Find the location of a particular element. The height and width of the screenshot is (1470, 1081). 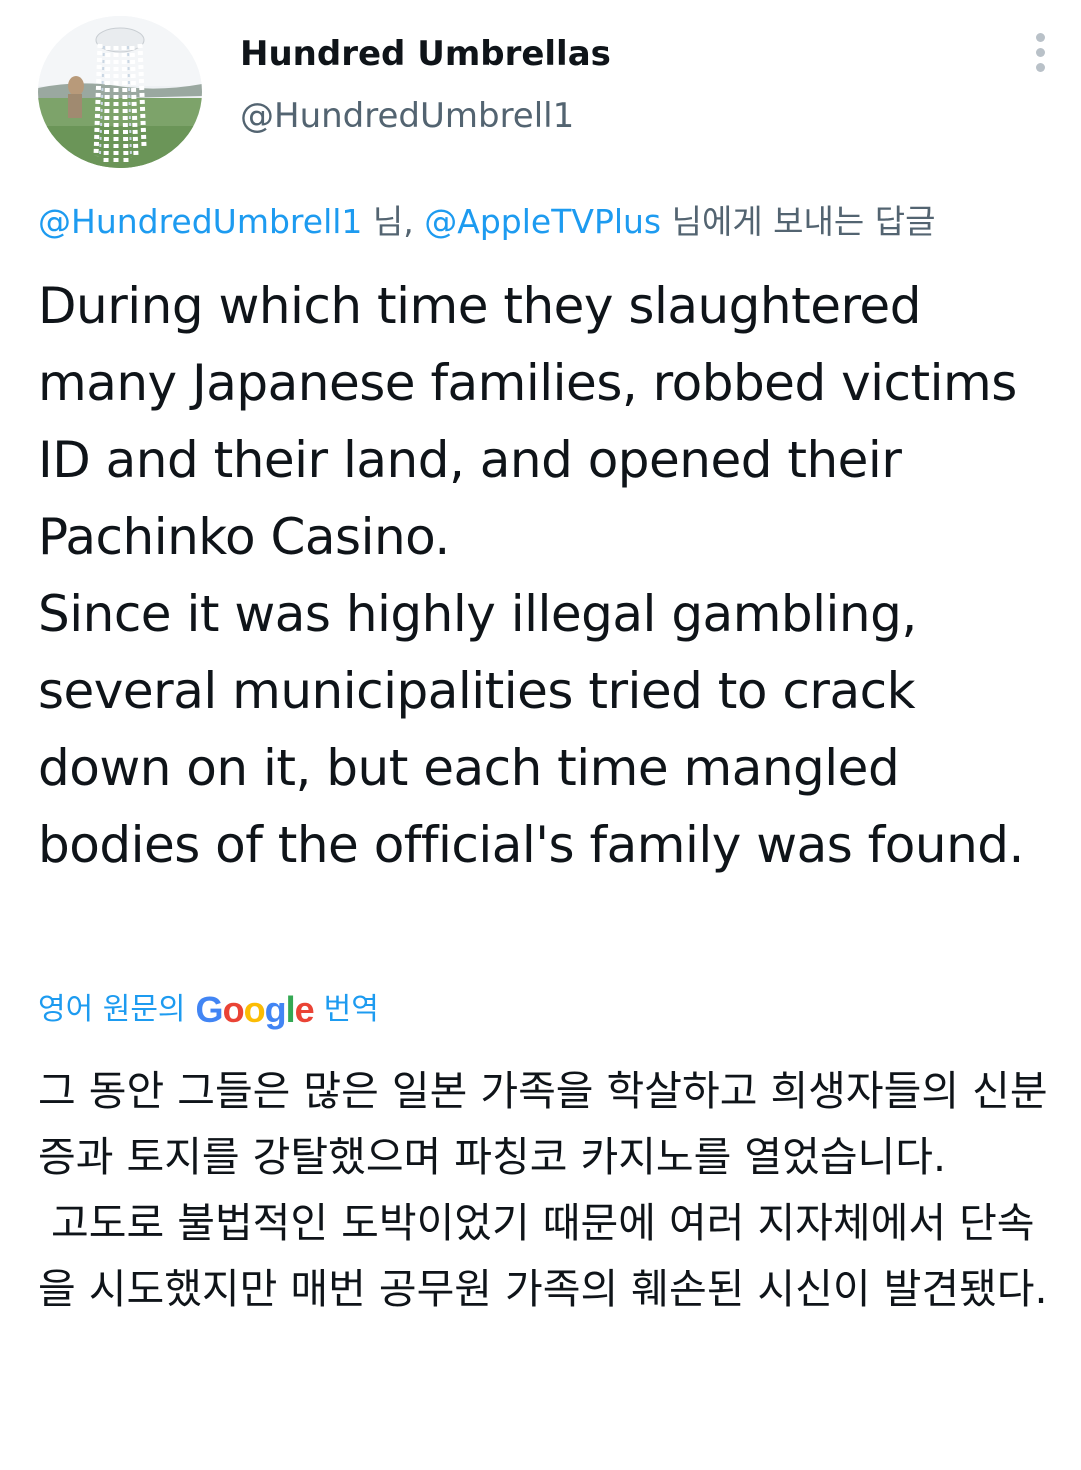

more-vertical-icon is located at coordinates (1040, 52).